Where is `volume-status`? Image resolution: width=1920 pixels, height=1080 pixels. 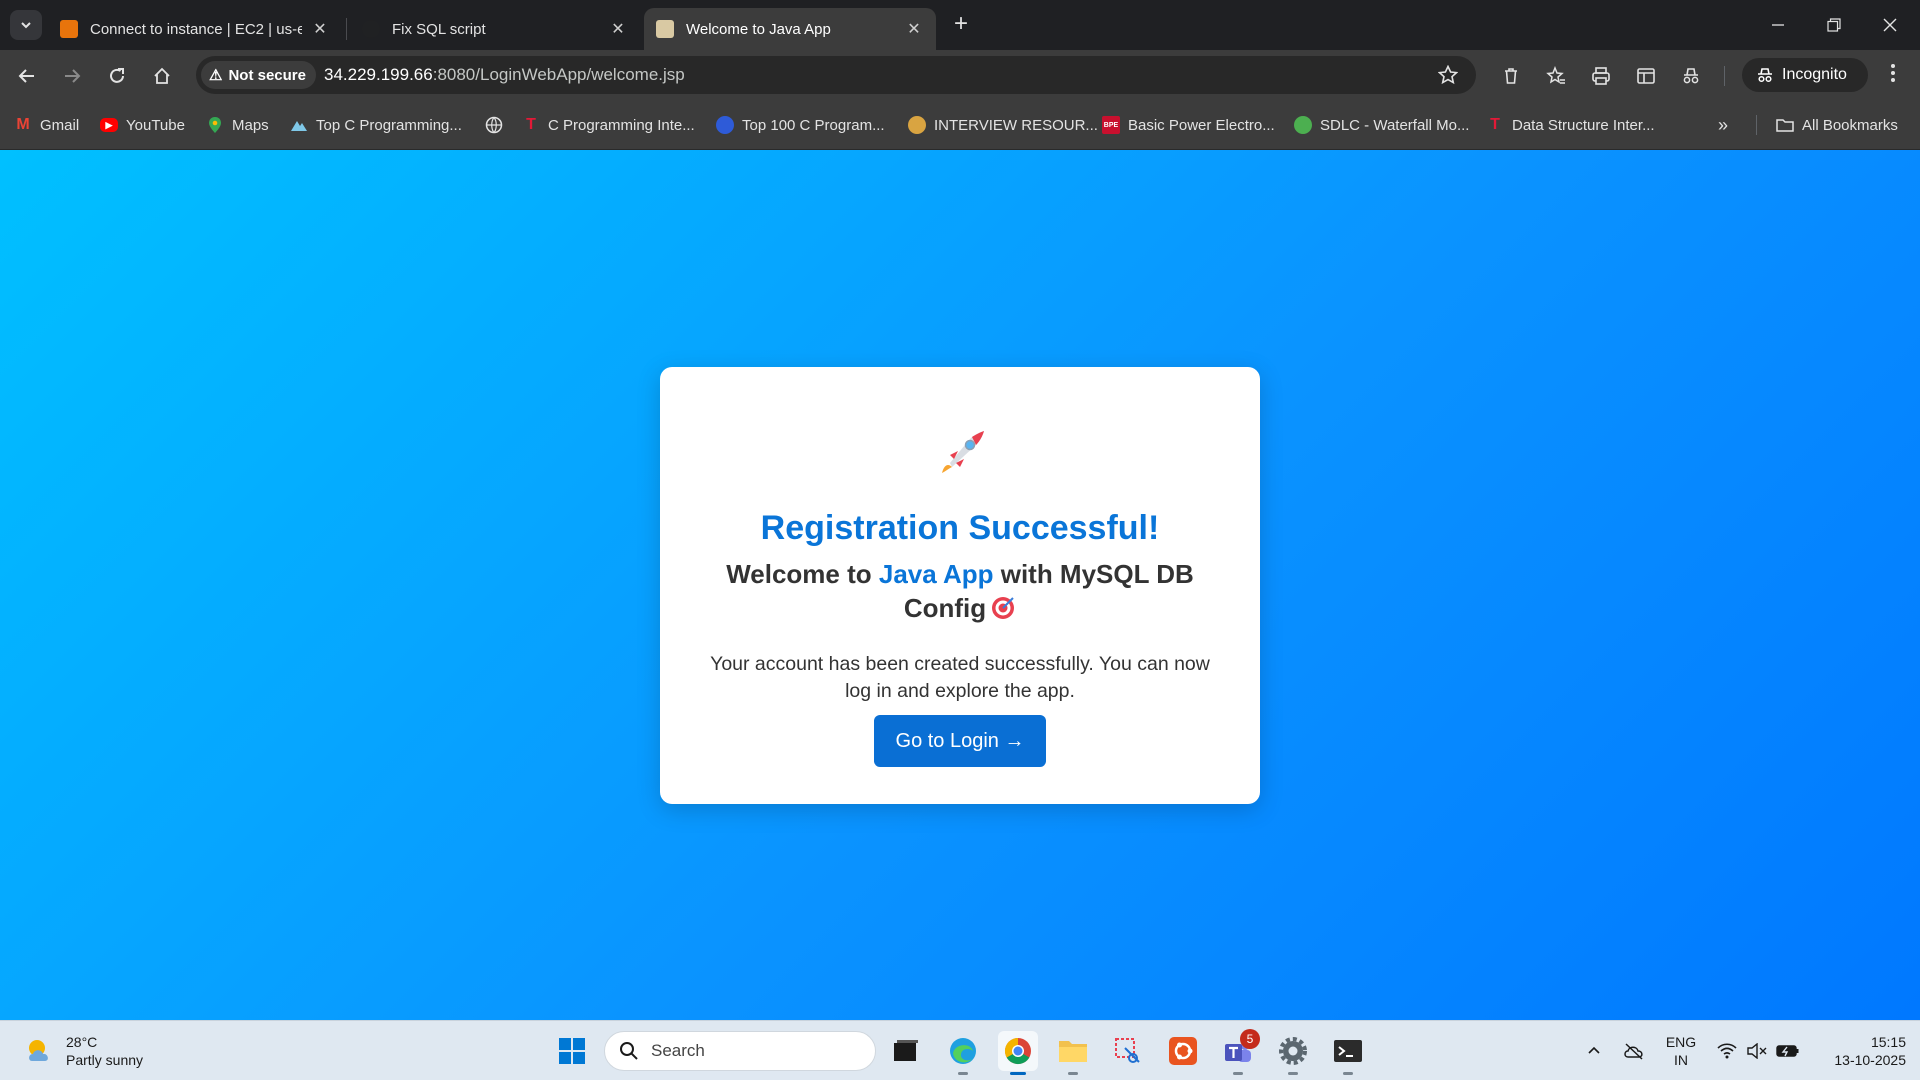 volume-status is located at coordinates (1757, 1051).